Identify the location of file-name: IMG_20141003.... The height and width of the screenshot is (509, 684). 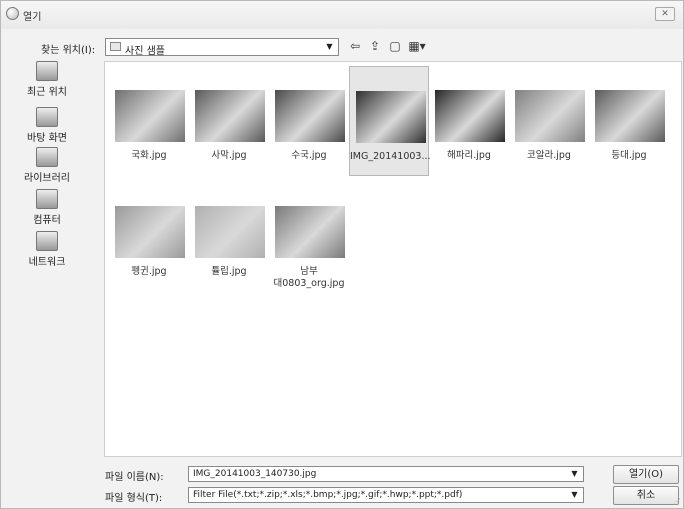
(390, 156).